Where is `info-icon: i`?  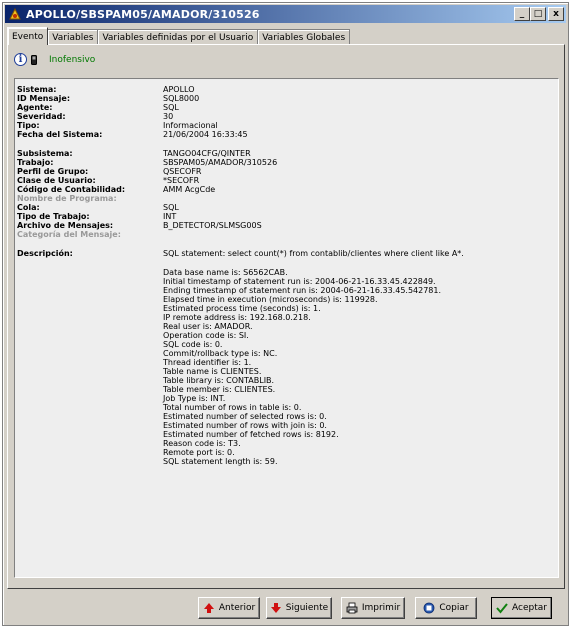 info-icon: i is located at coordinates (20, 59).